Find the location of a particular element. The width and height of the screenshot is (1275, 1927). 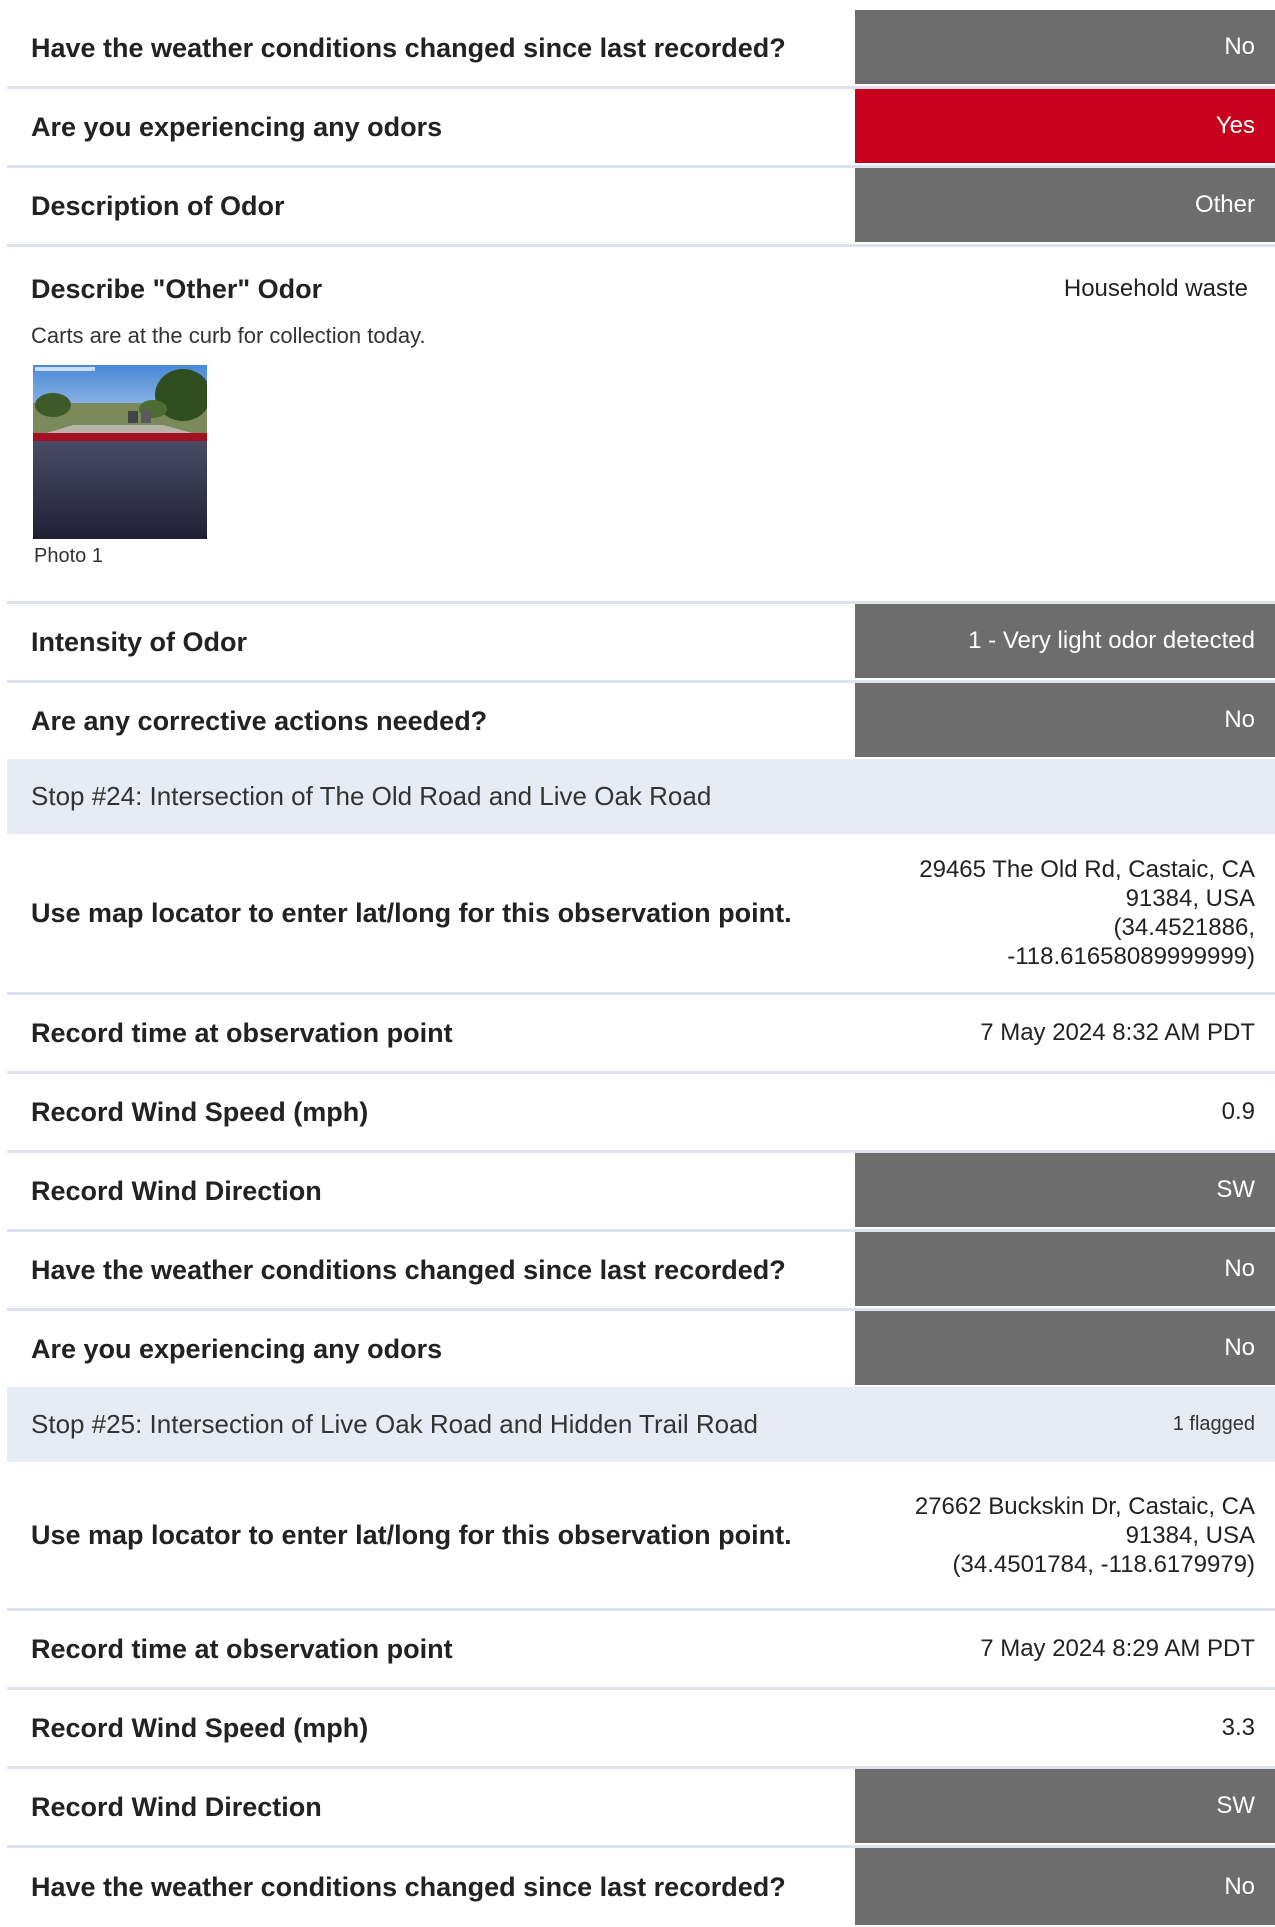

corrective-actions-row: Are any corrective actions needed? No is located at coordinates (641, 721).